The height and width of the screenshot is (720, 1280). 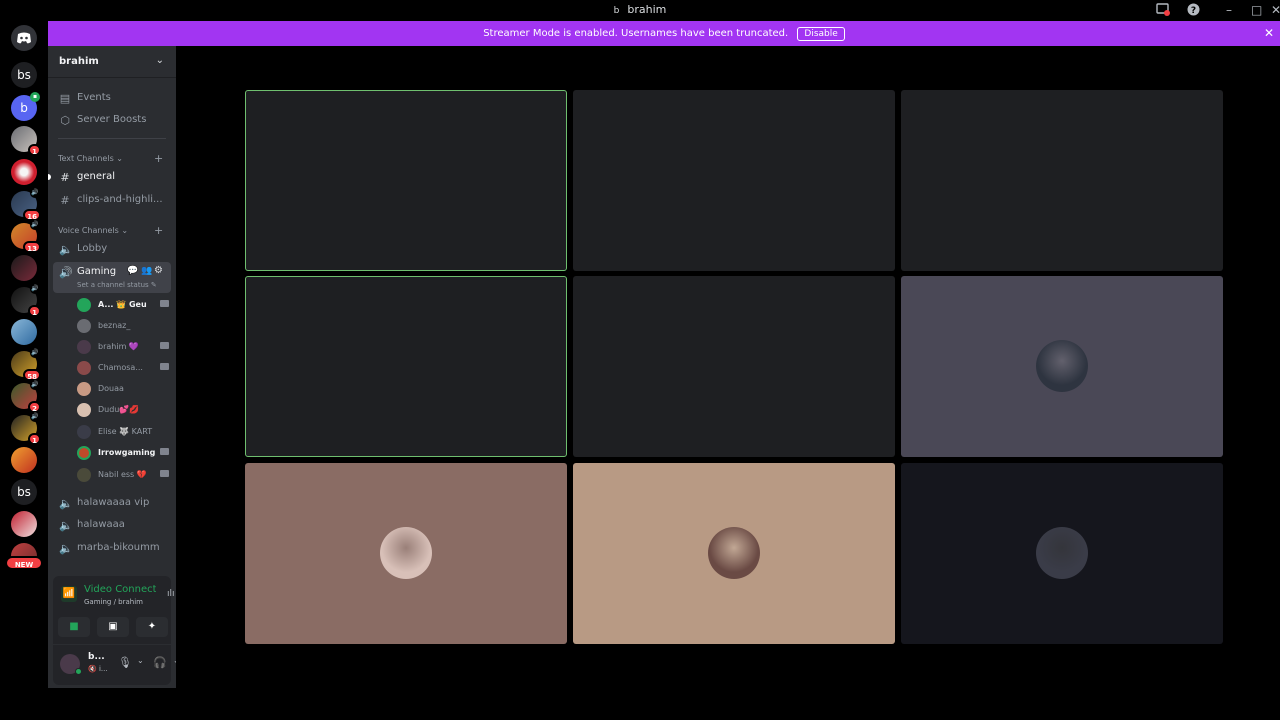 I want to click on gear-icon: ⚙, so click(x=158, y=270).